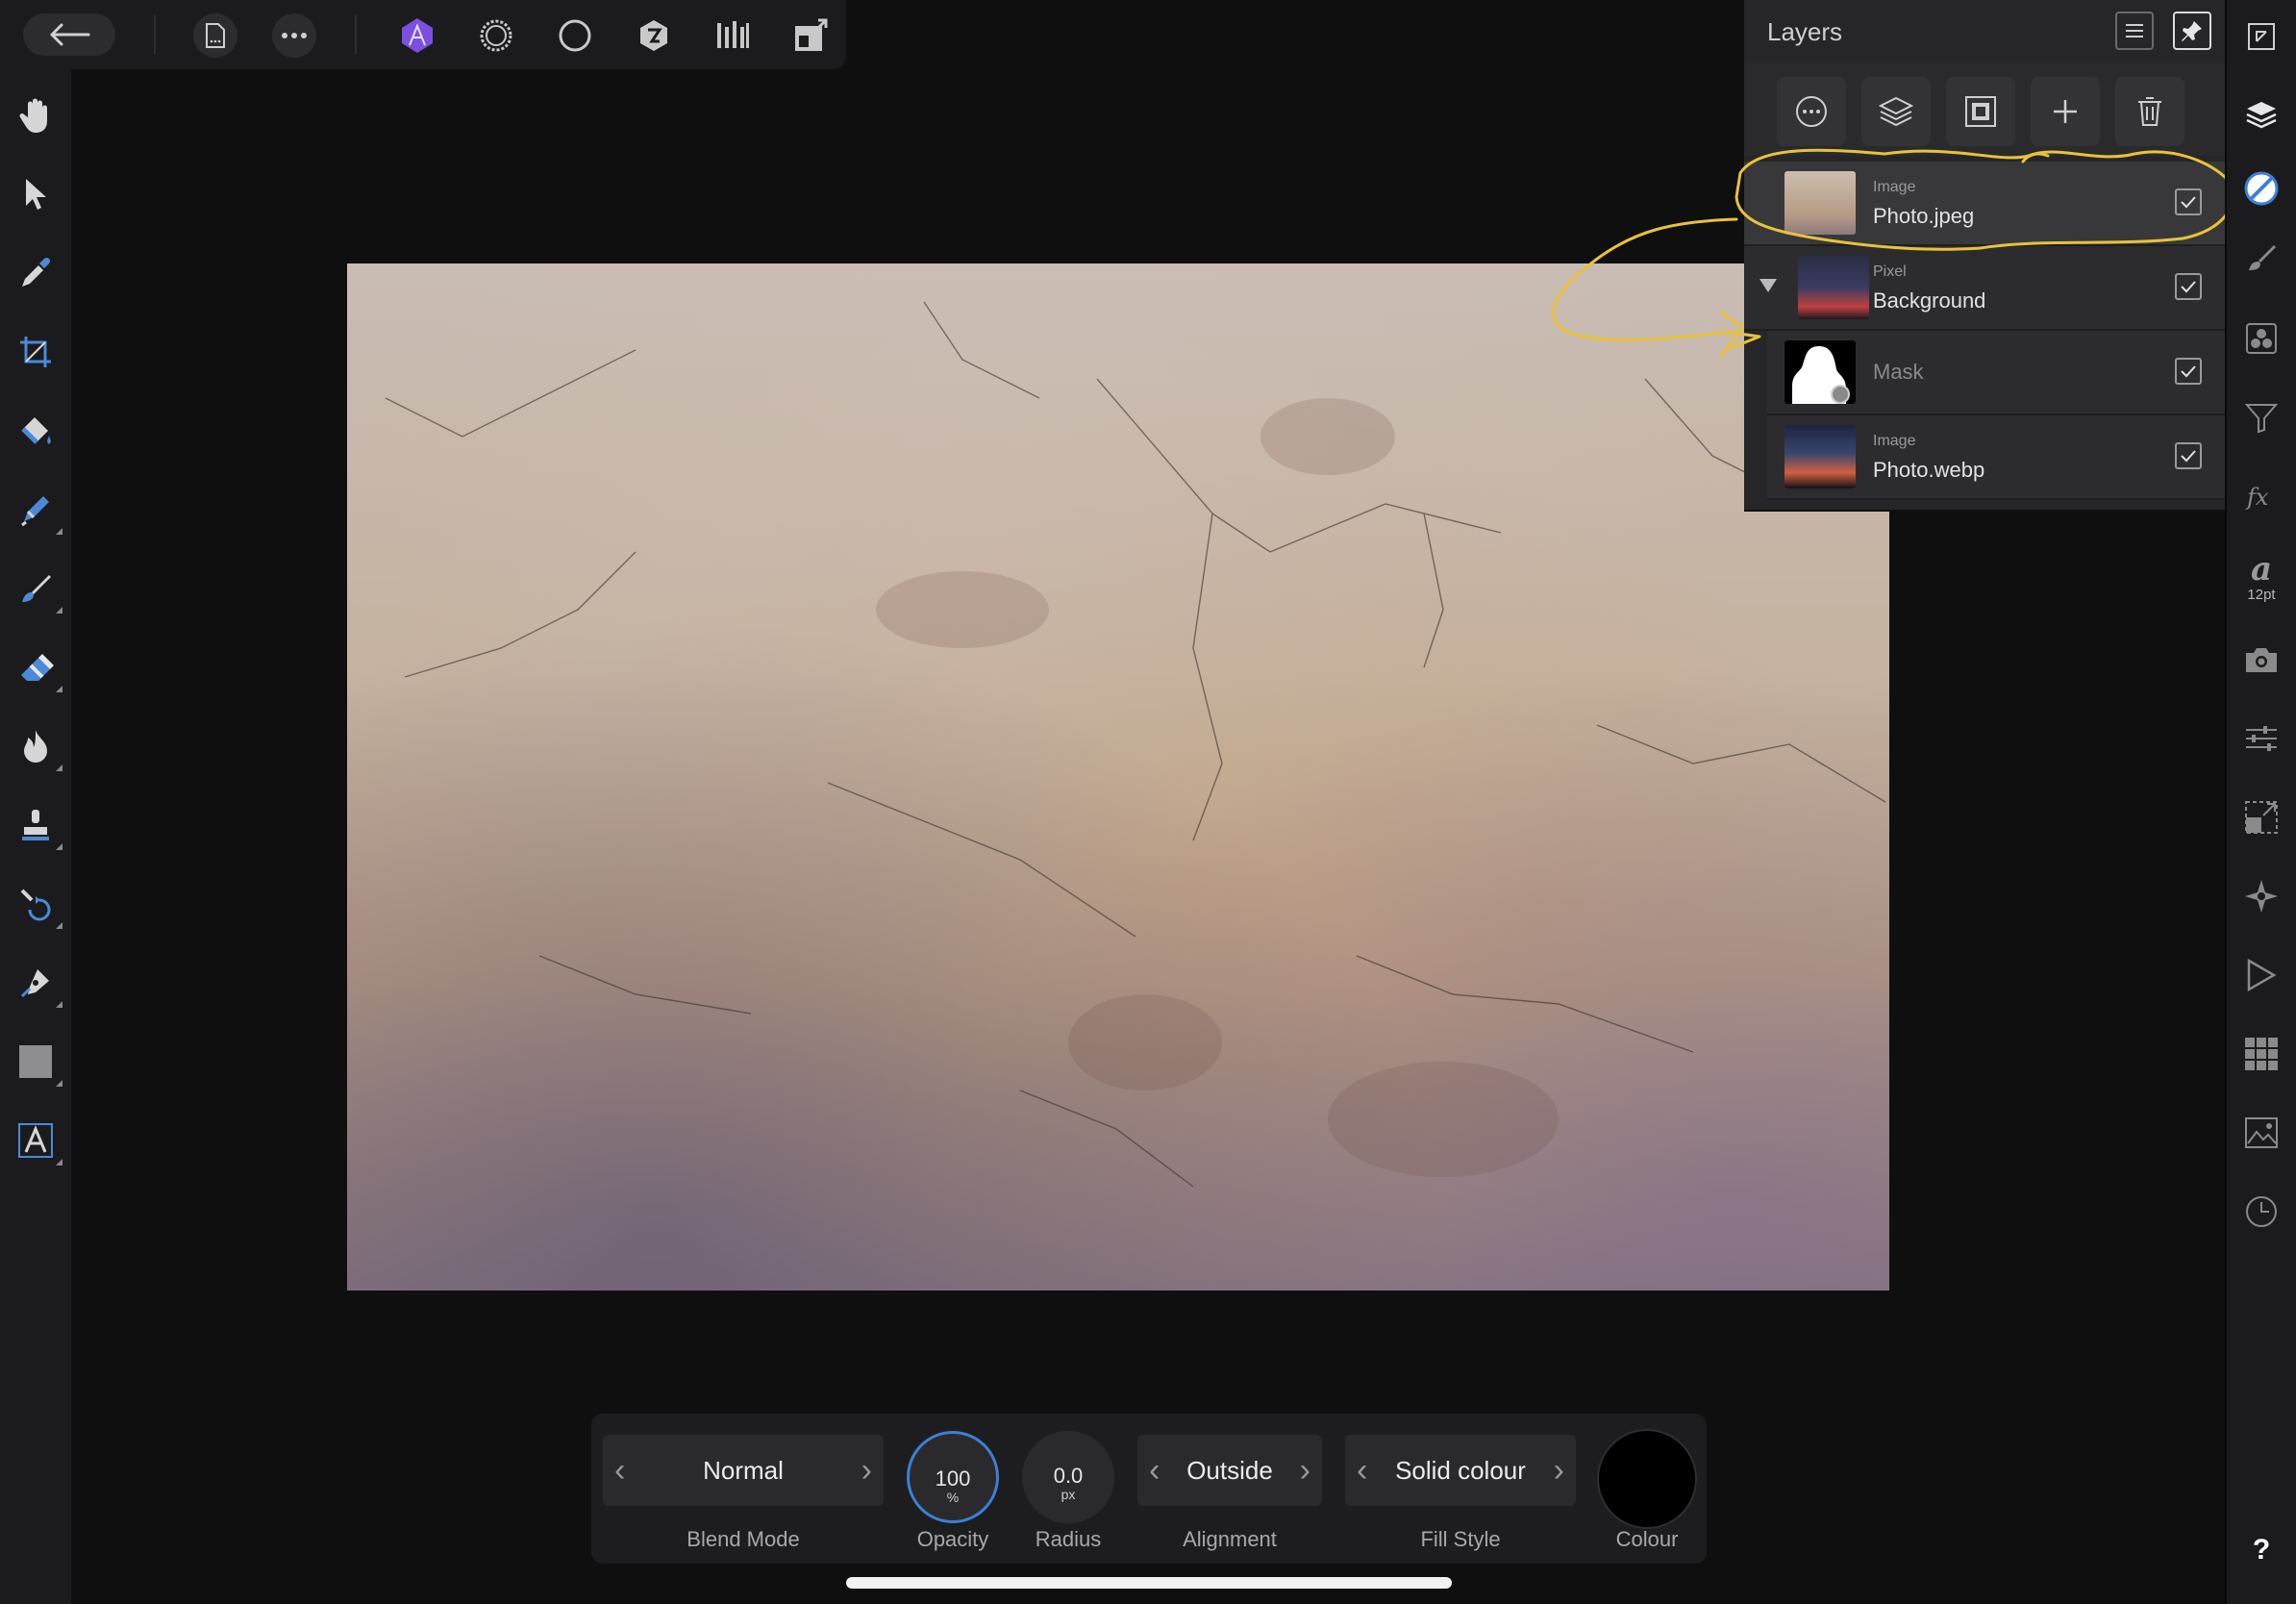 Image resolution: width=2296 pixels, height=1604 pixels. I want to click on opacity-label: Opacity, so click(952, 1539).